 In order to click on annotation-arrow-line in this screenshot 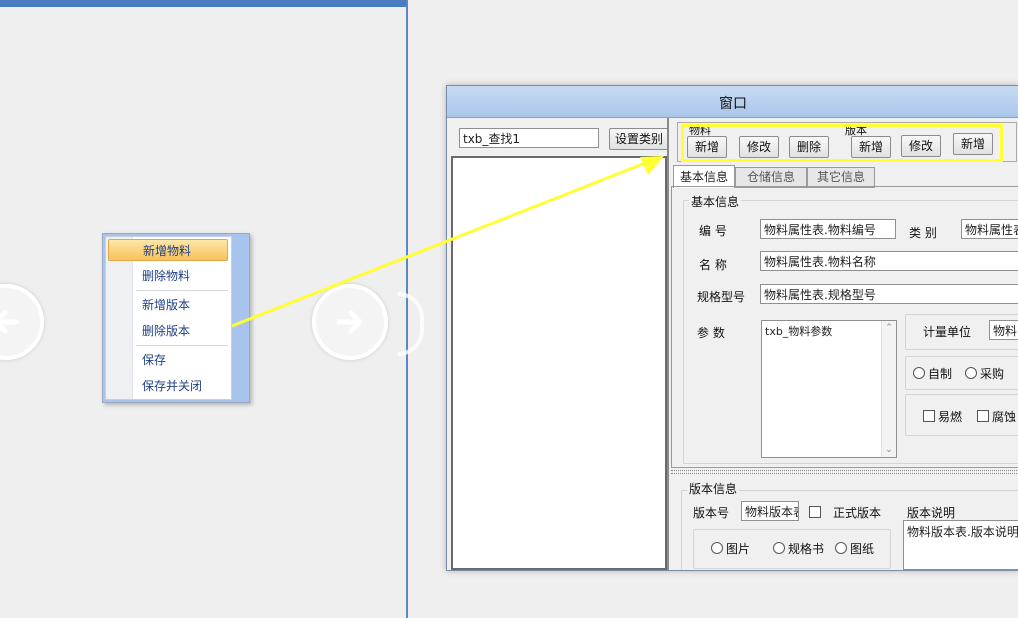, I will do `click(438, 244)`.